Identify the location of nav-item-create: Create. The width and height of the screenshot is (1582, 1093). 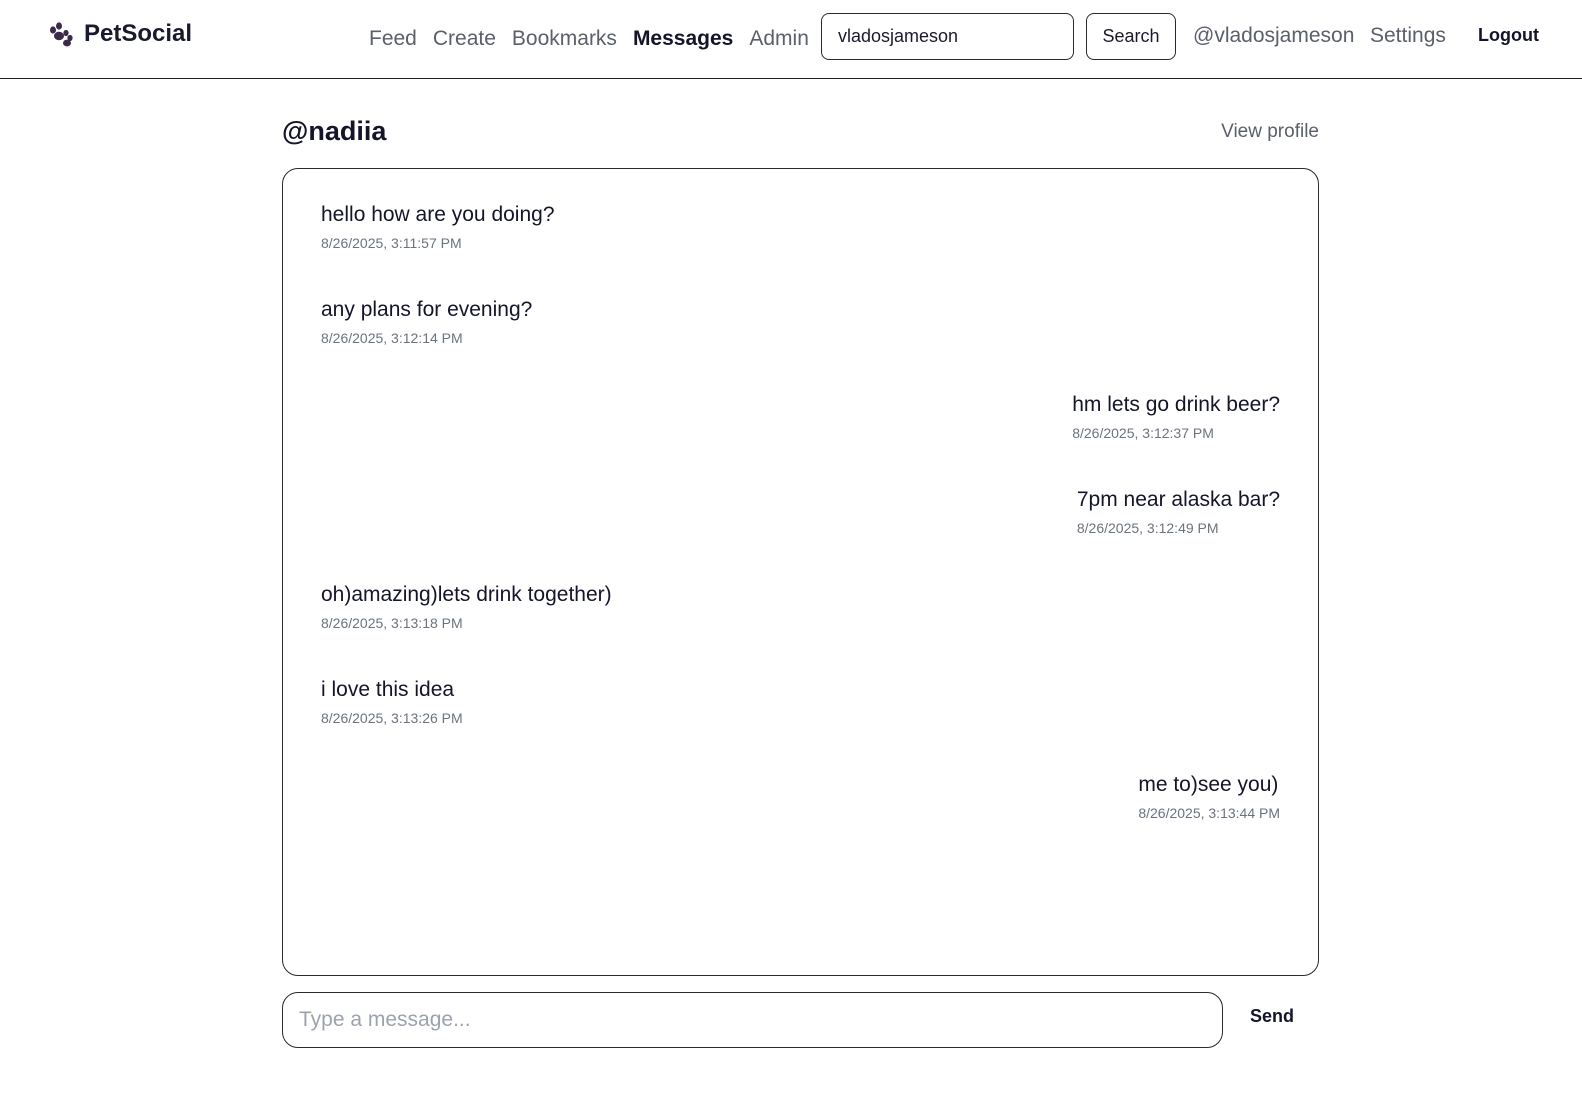
(464, 39).